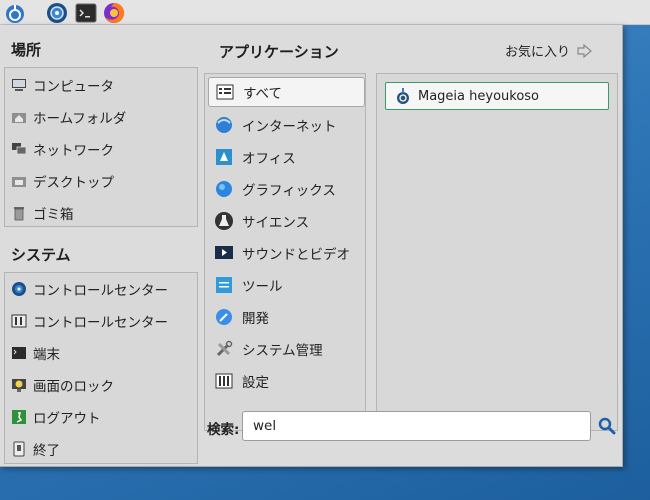  What do you see at coordinates (101, 353) in the screenshot?
I see `system-item-terminal: 端末` at bounding box center [101, 353].